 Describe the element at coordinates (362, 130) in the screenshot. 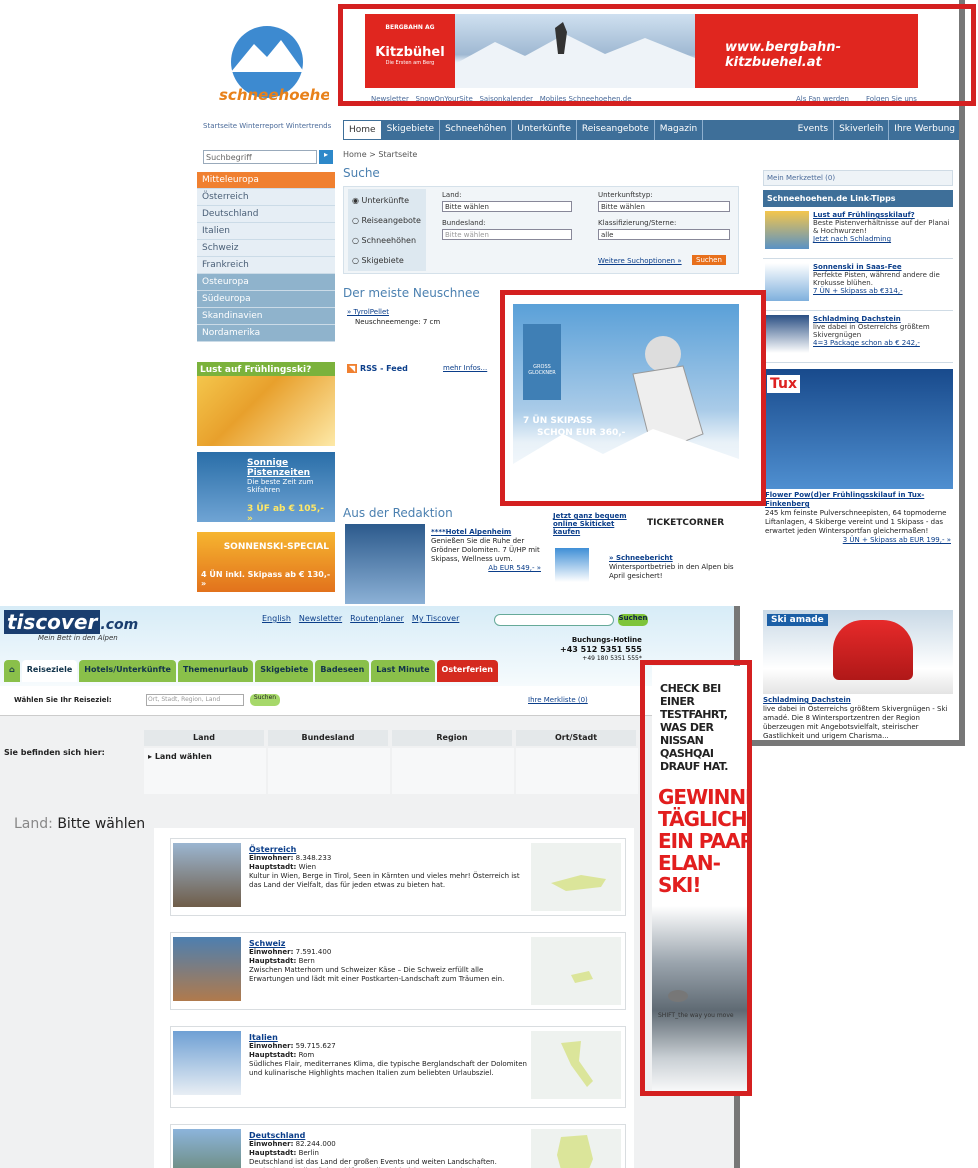

I see `tab-home: Home` at that location.